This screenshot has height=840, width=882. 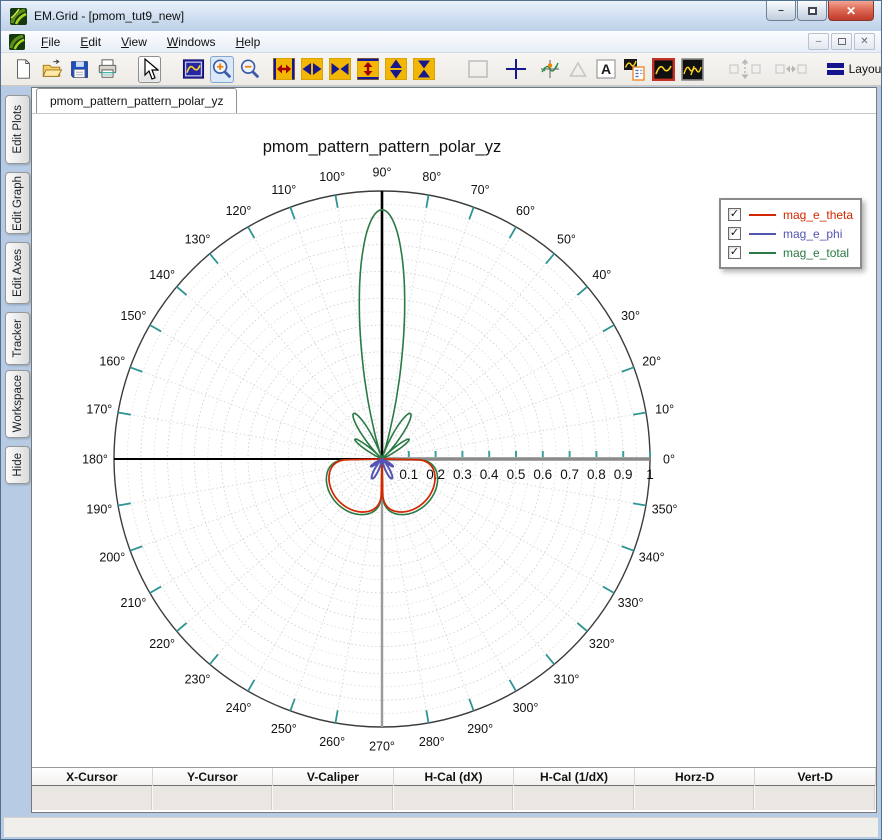 I want to click on svg-text: 100°, so click(x=332, y=177).